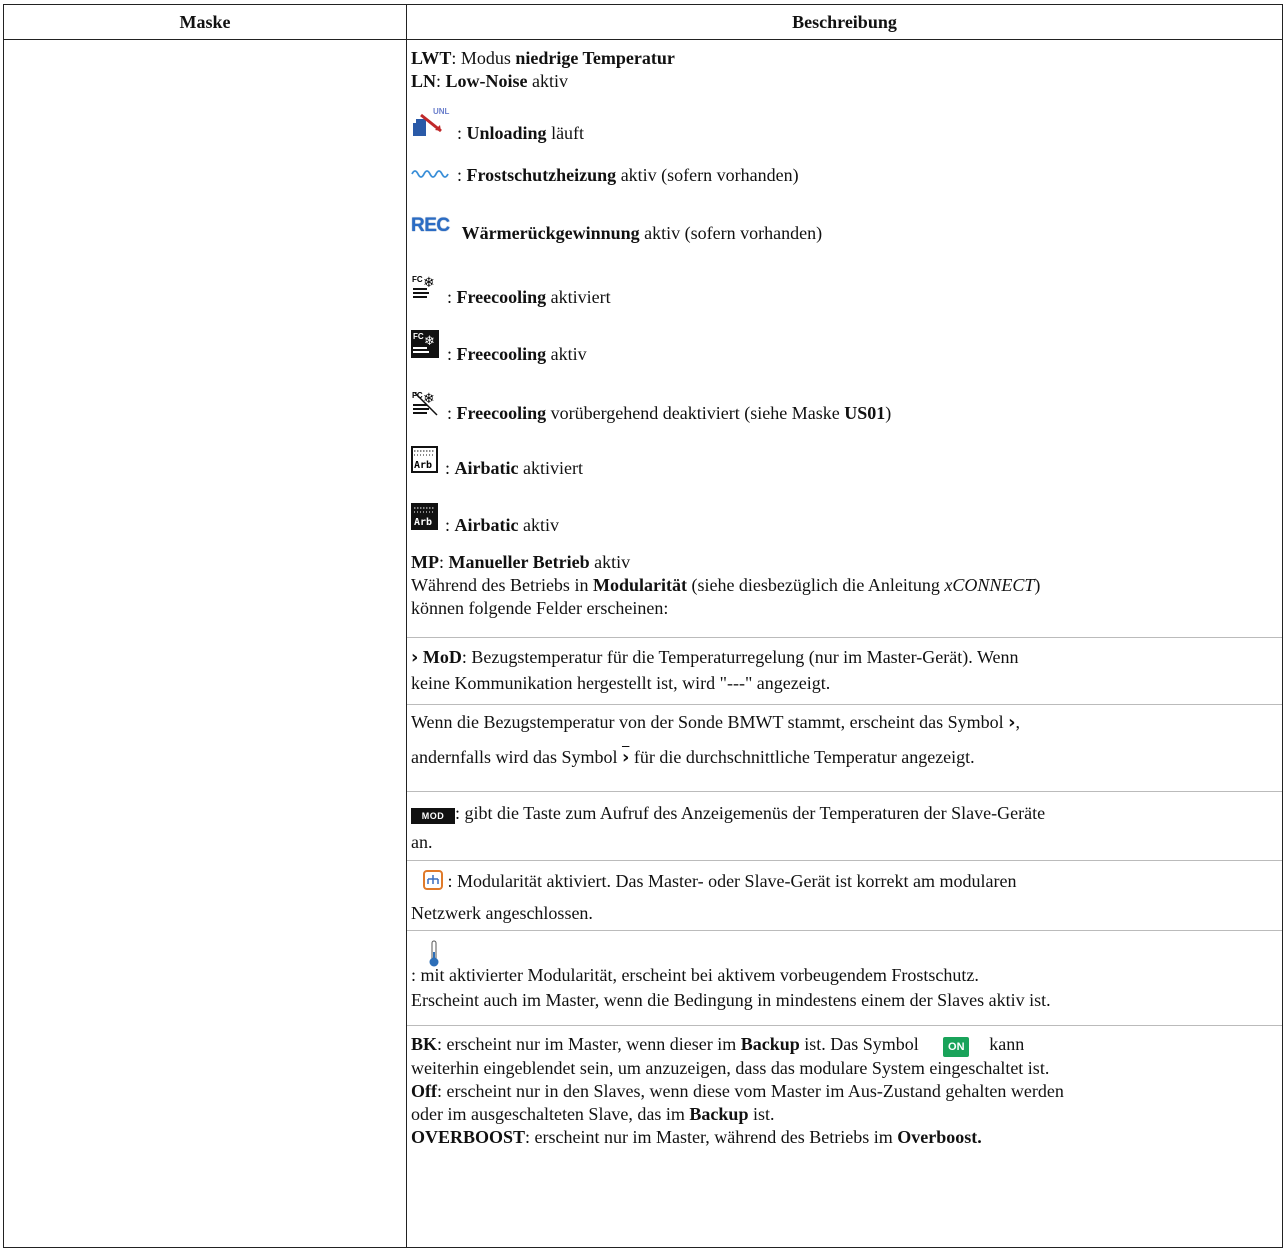 This screenshot has height=1252, width=1287. I want to click on airbatic-active-icon: Arb, so click(425, 519).